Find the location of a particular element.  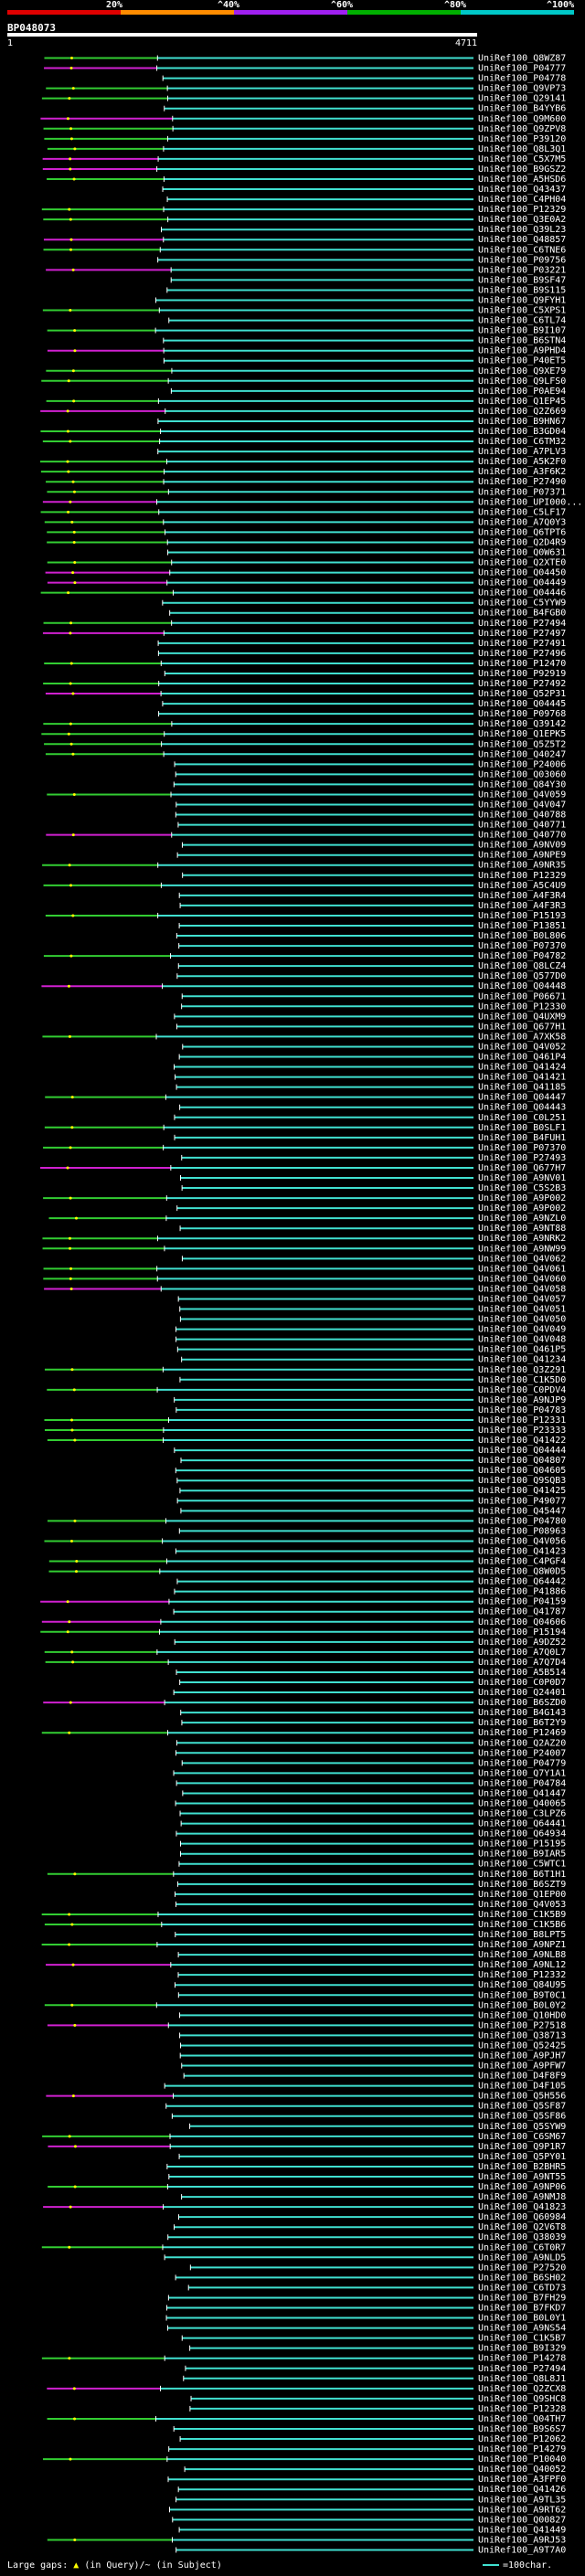

hit-label-link: UniRef100_P09756 is located at coordinates (522, 260).